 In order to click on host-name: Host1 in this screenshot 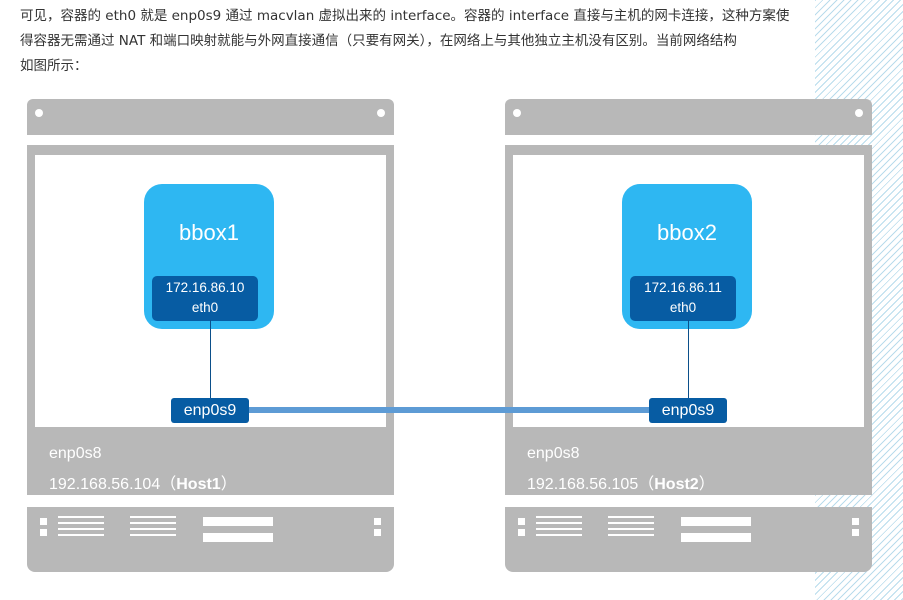, I will do `click(198, 484)`.